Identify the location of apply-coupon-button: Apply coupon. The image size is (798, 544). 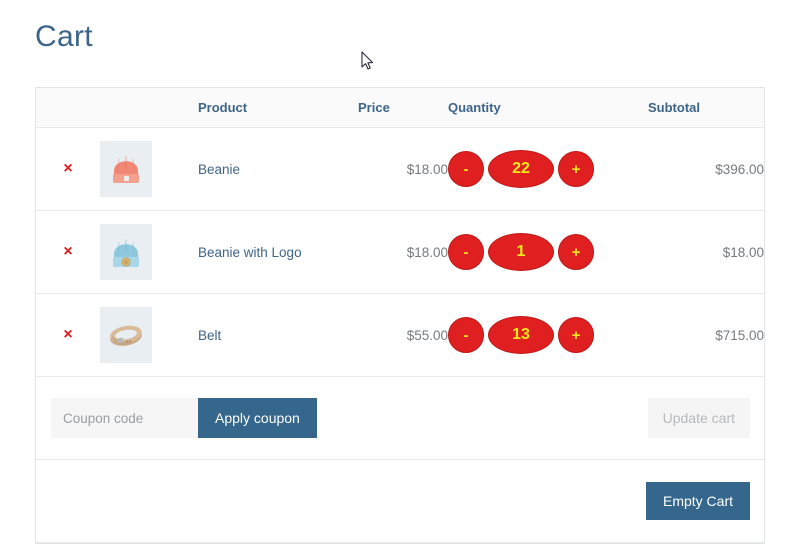
(257, 418).